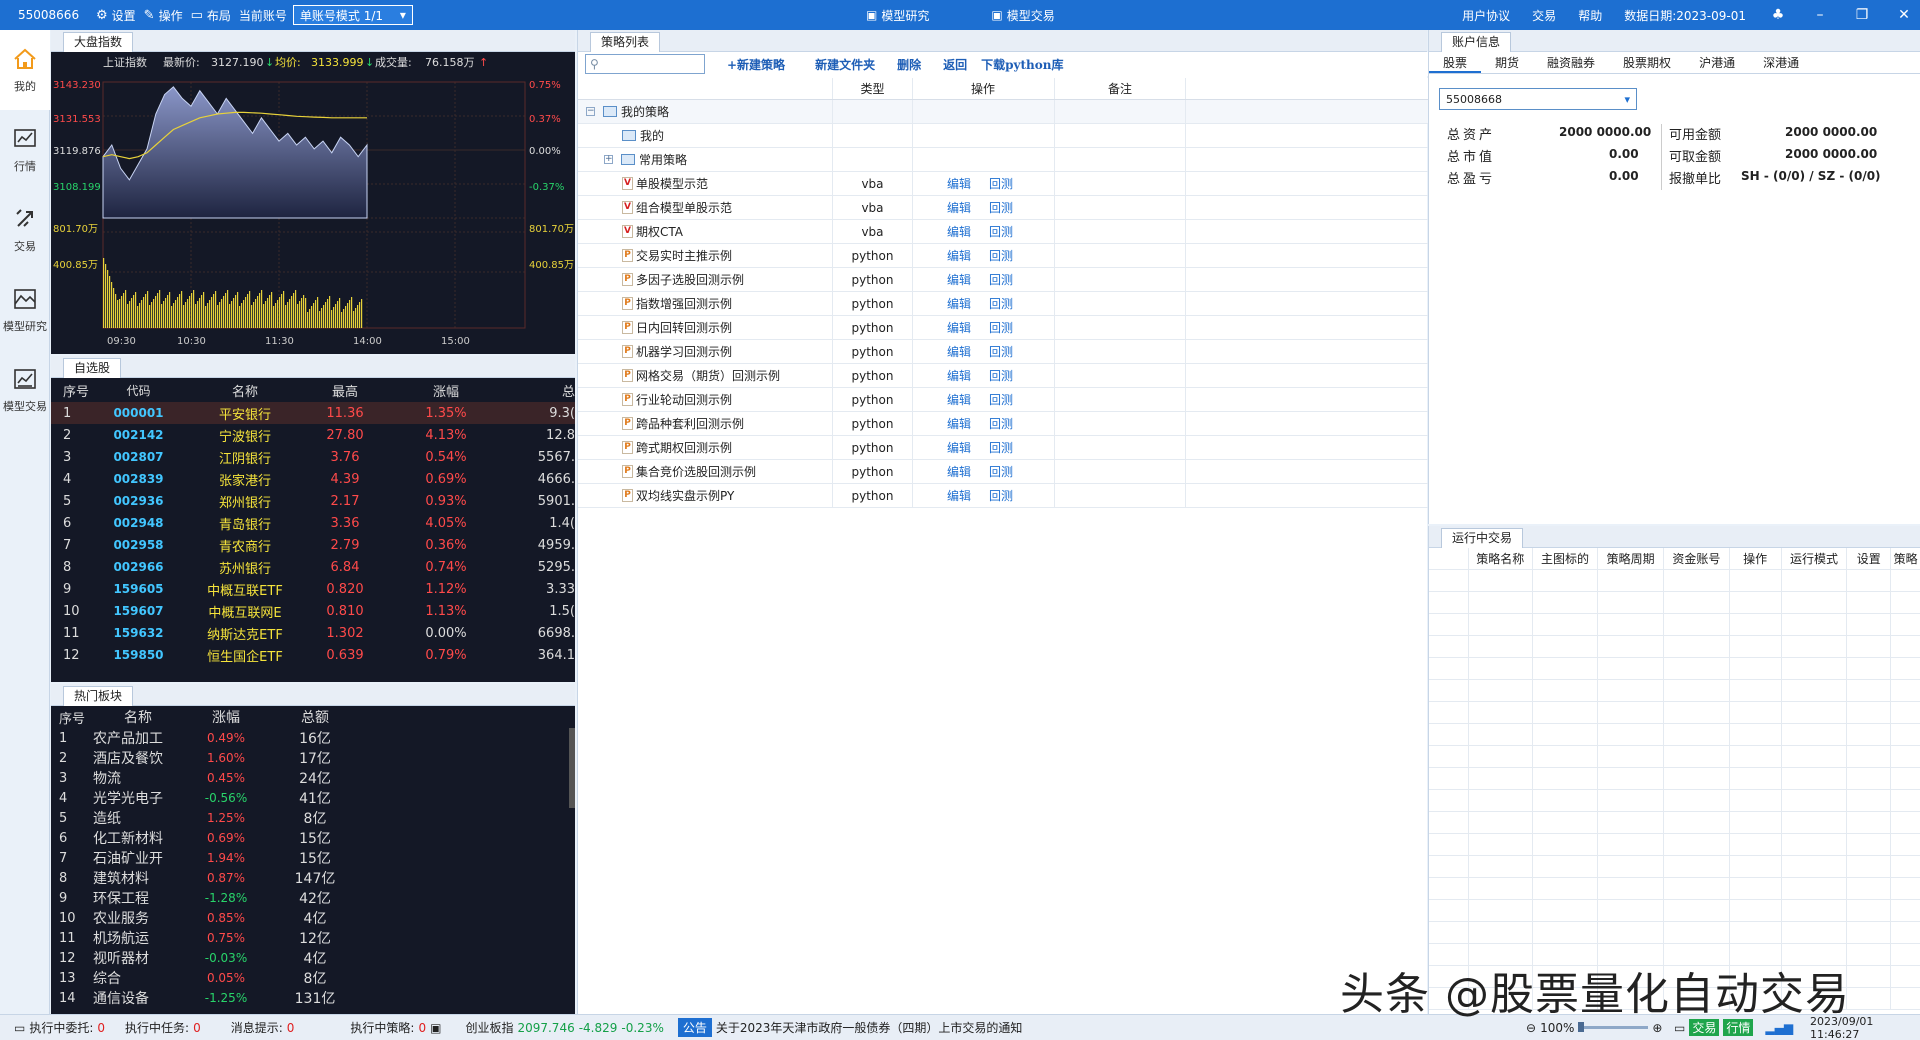 The image size is (1920, 1040). I want to click on hot-col-index: 序号, so click(72, 717).